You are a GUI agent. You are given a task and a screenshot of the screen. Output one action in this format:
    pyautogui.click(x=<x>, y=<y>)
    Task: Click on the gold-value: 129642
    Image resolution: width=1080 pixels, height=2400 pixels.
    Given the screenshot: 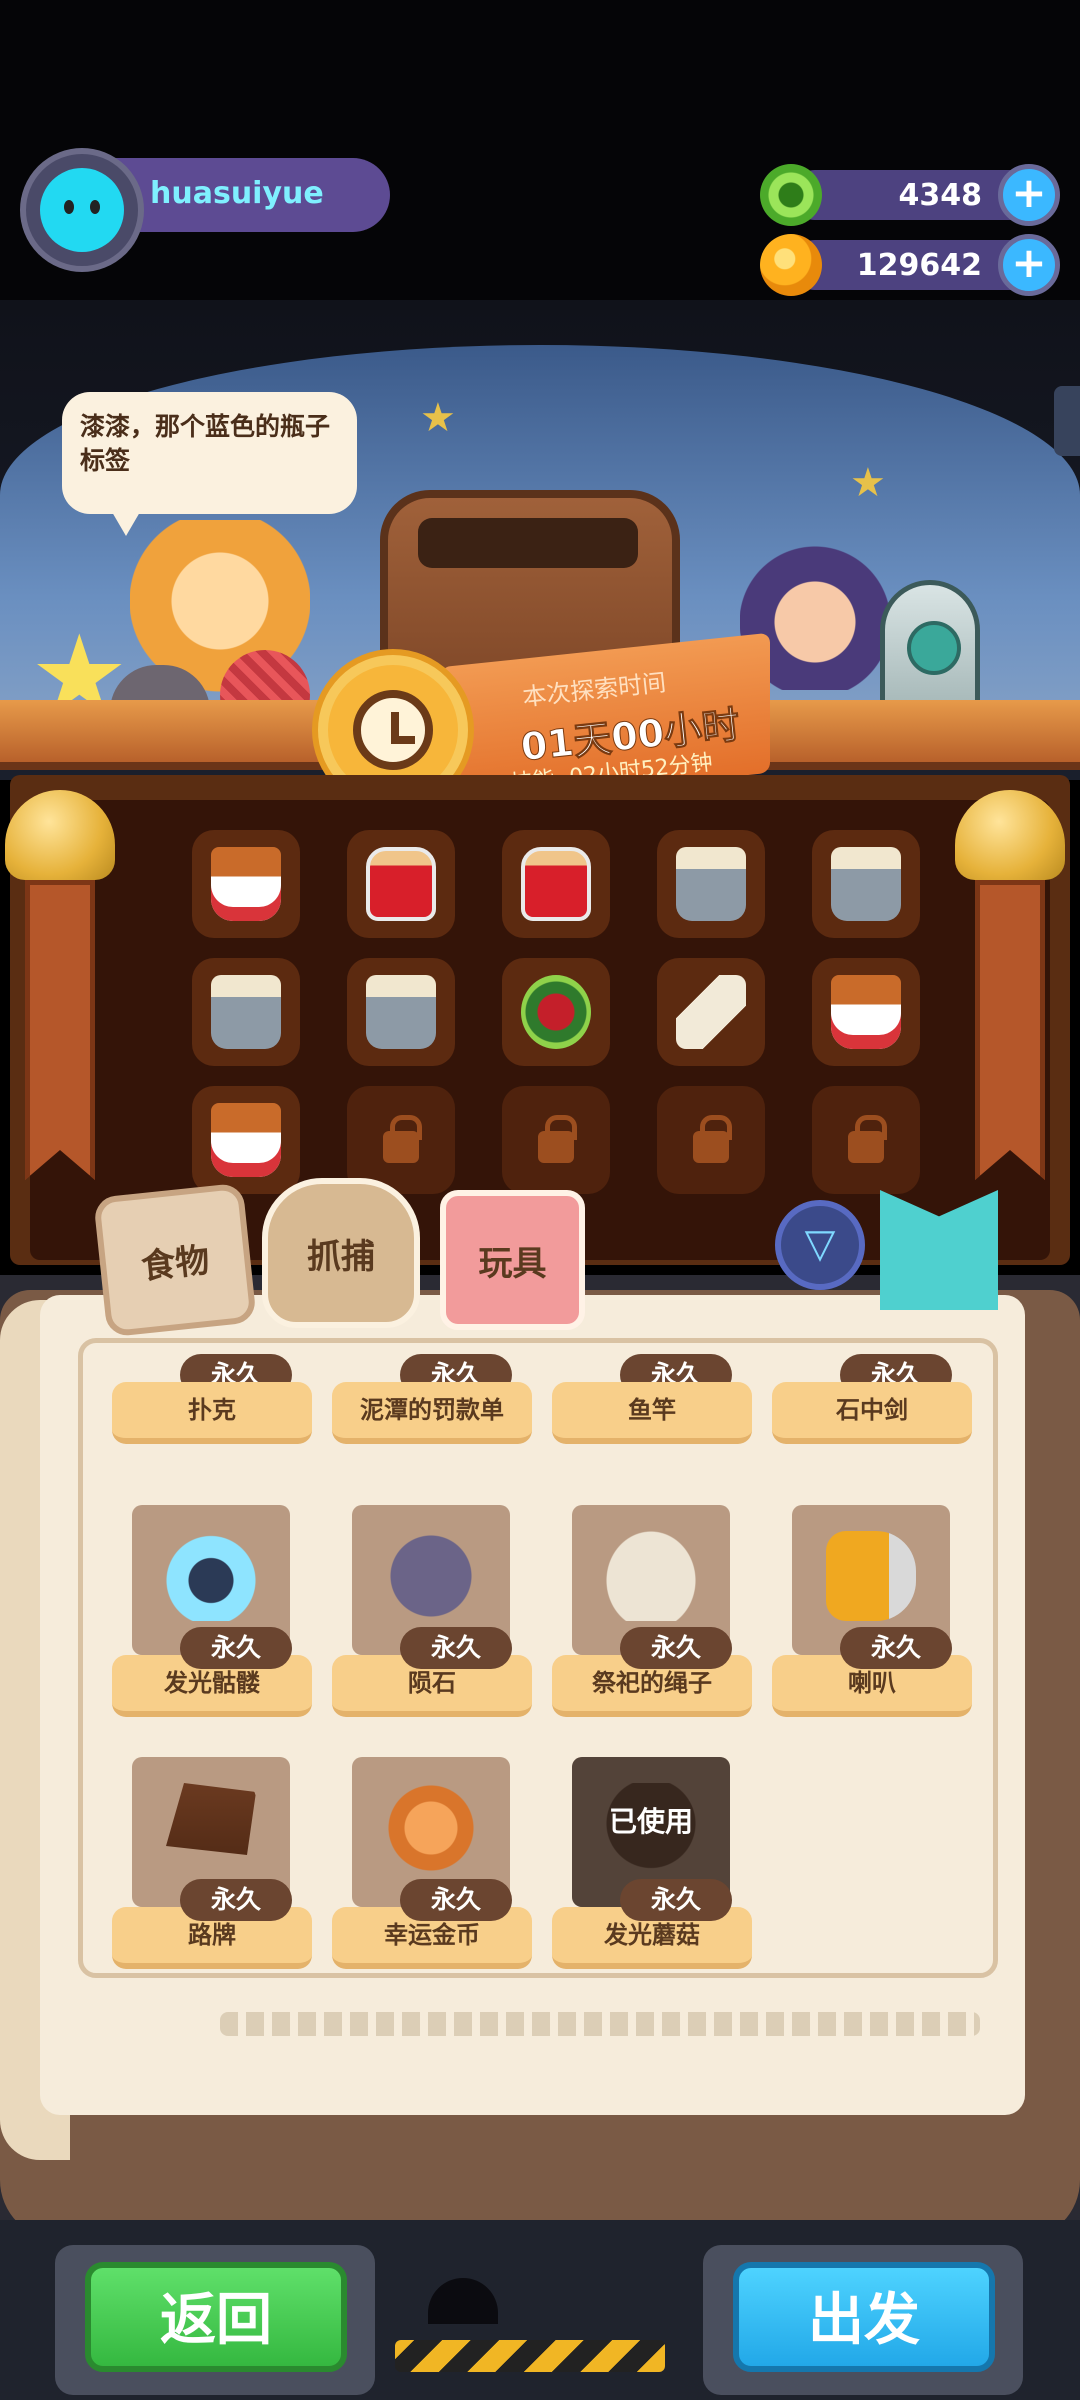 What is the action you would take?
    pyautogui.click(x=919, y=265)
    